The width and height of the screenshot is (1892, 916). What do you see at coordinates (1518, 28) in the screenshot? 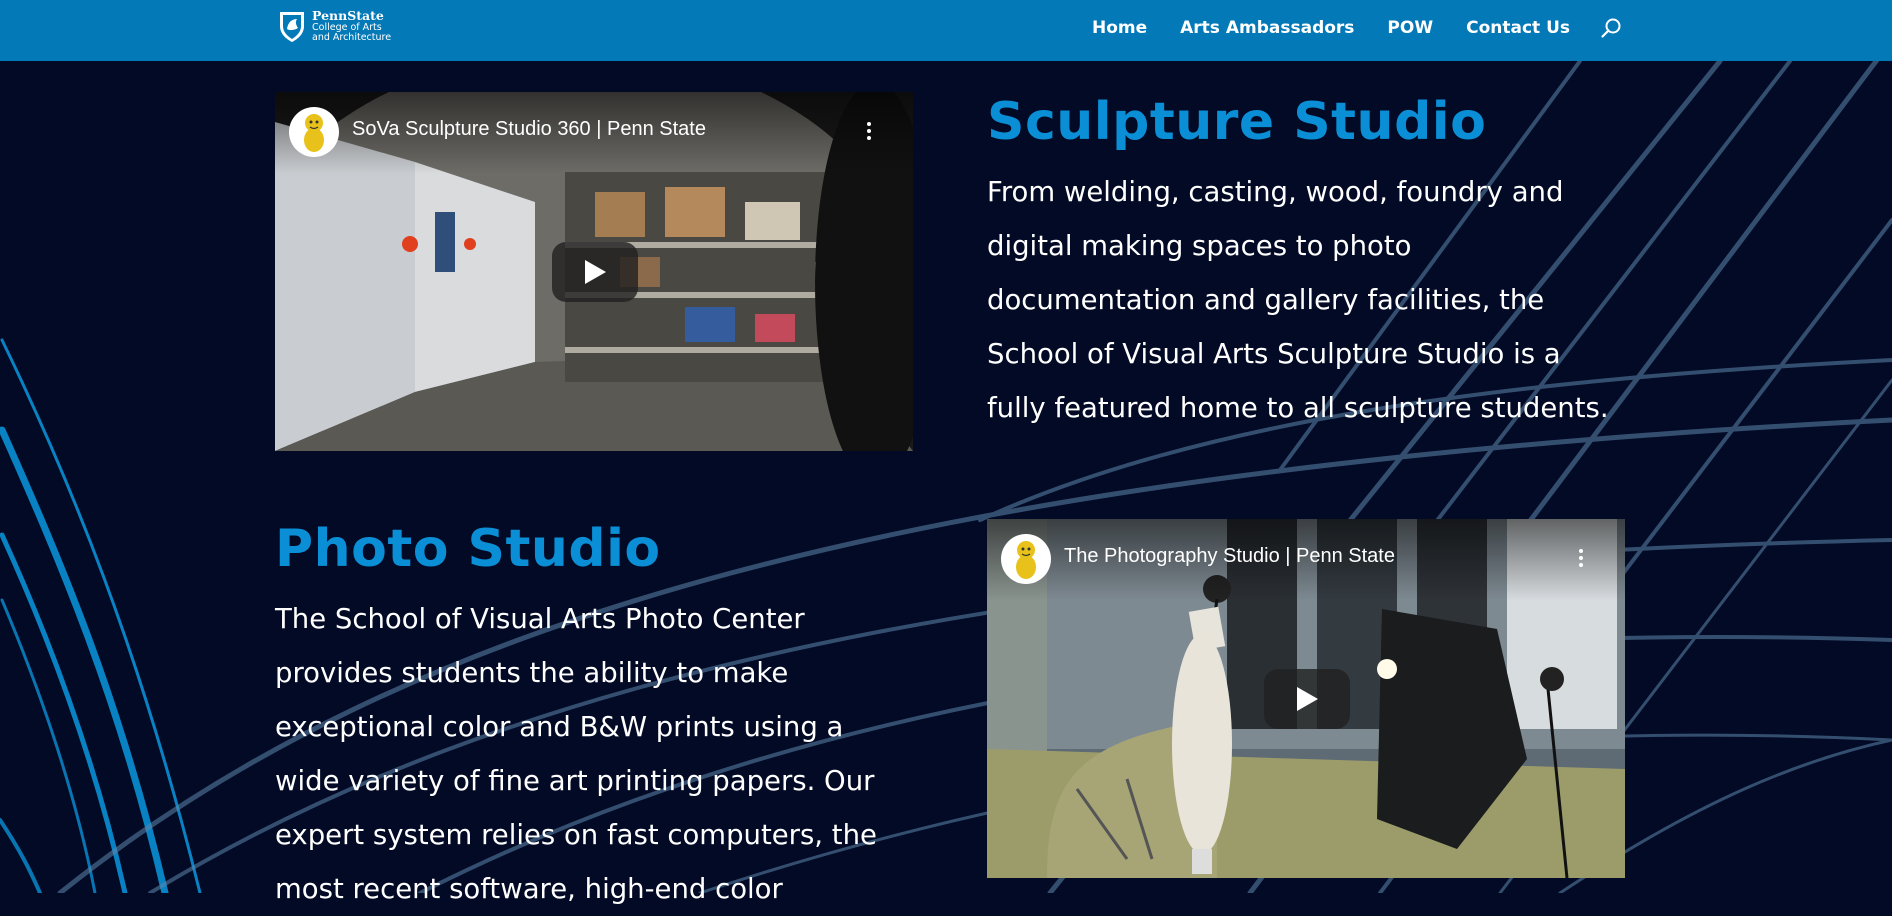
I see `nav-contact-us: Contact Us` at bounding box center [1518, 28].